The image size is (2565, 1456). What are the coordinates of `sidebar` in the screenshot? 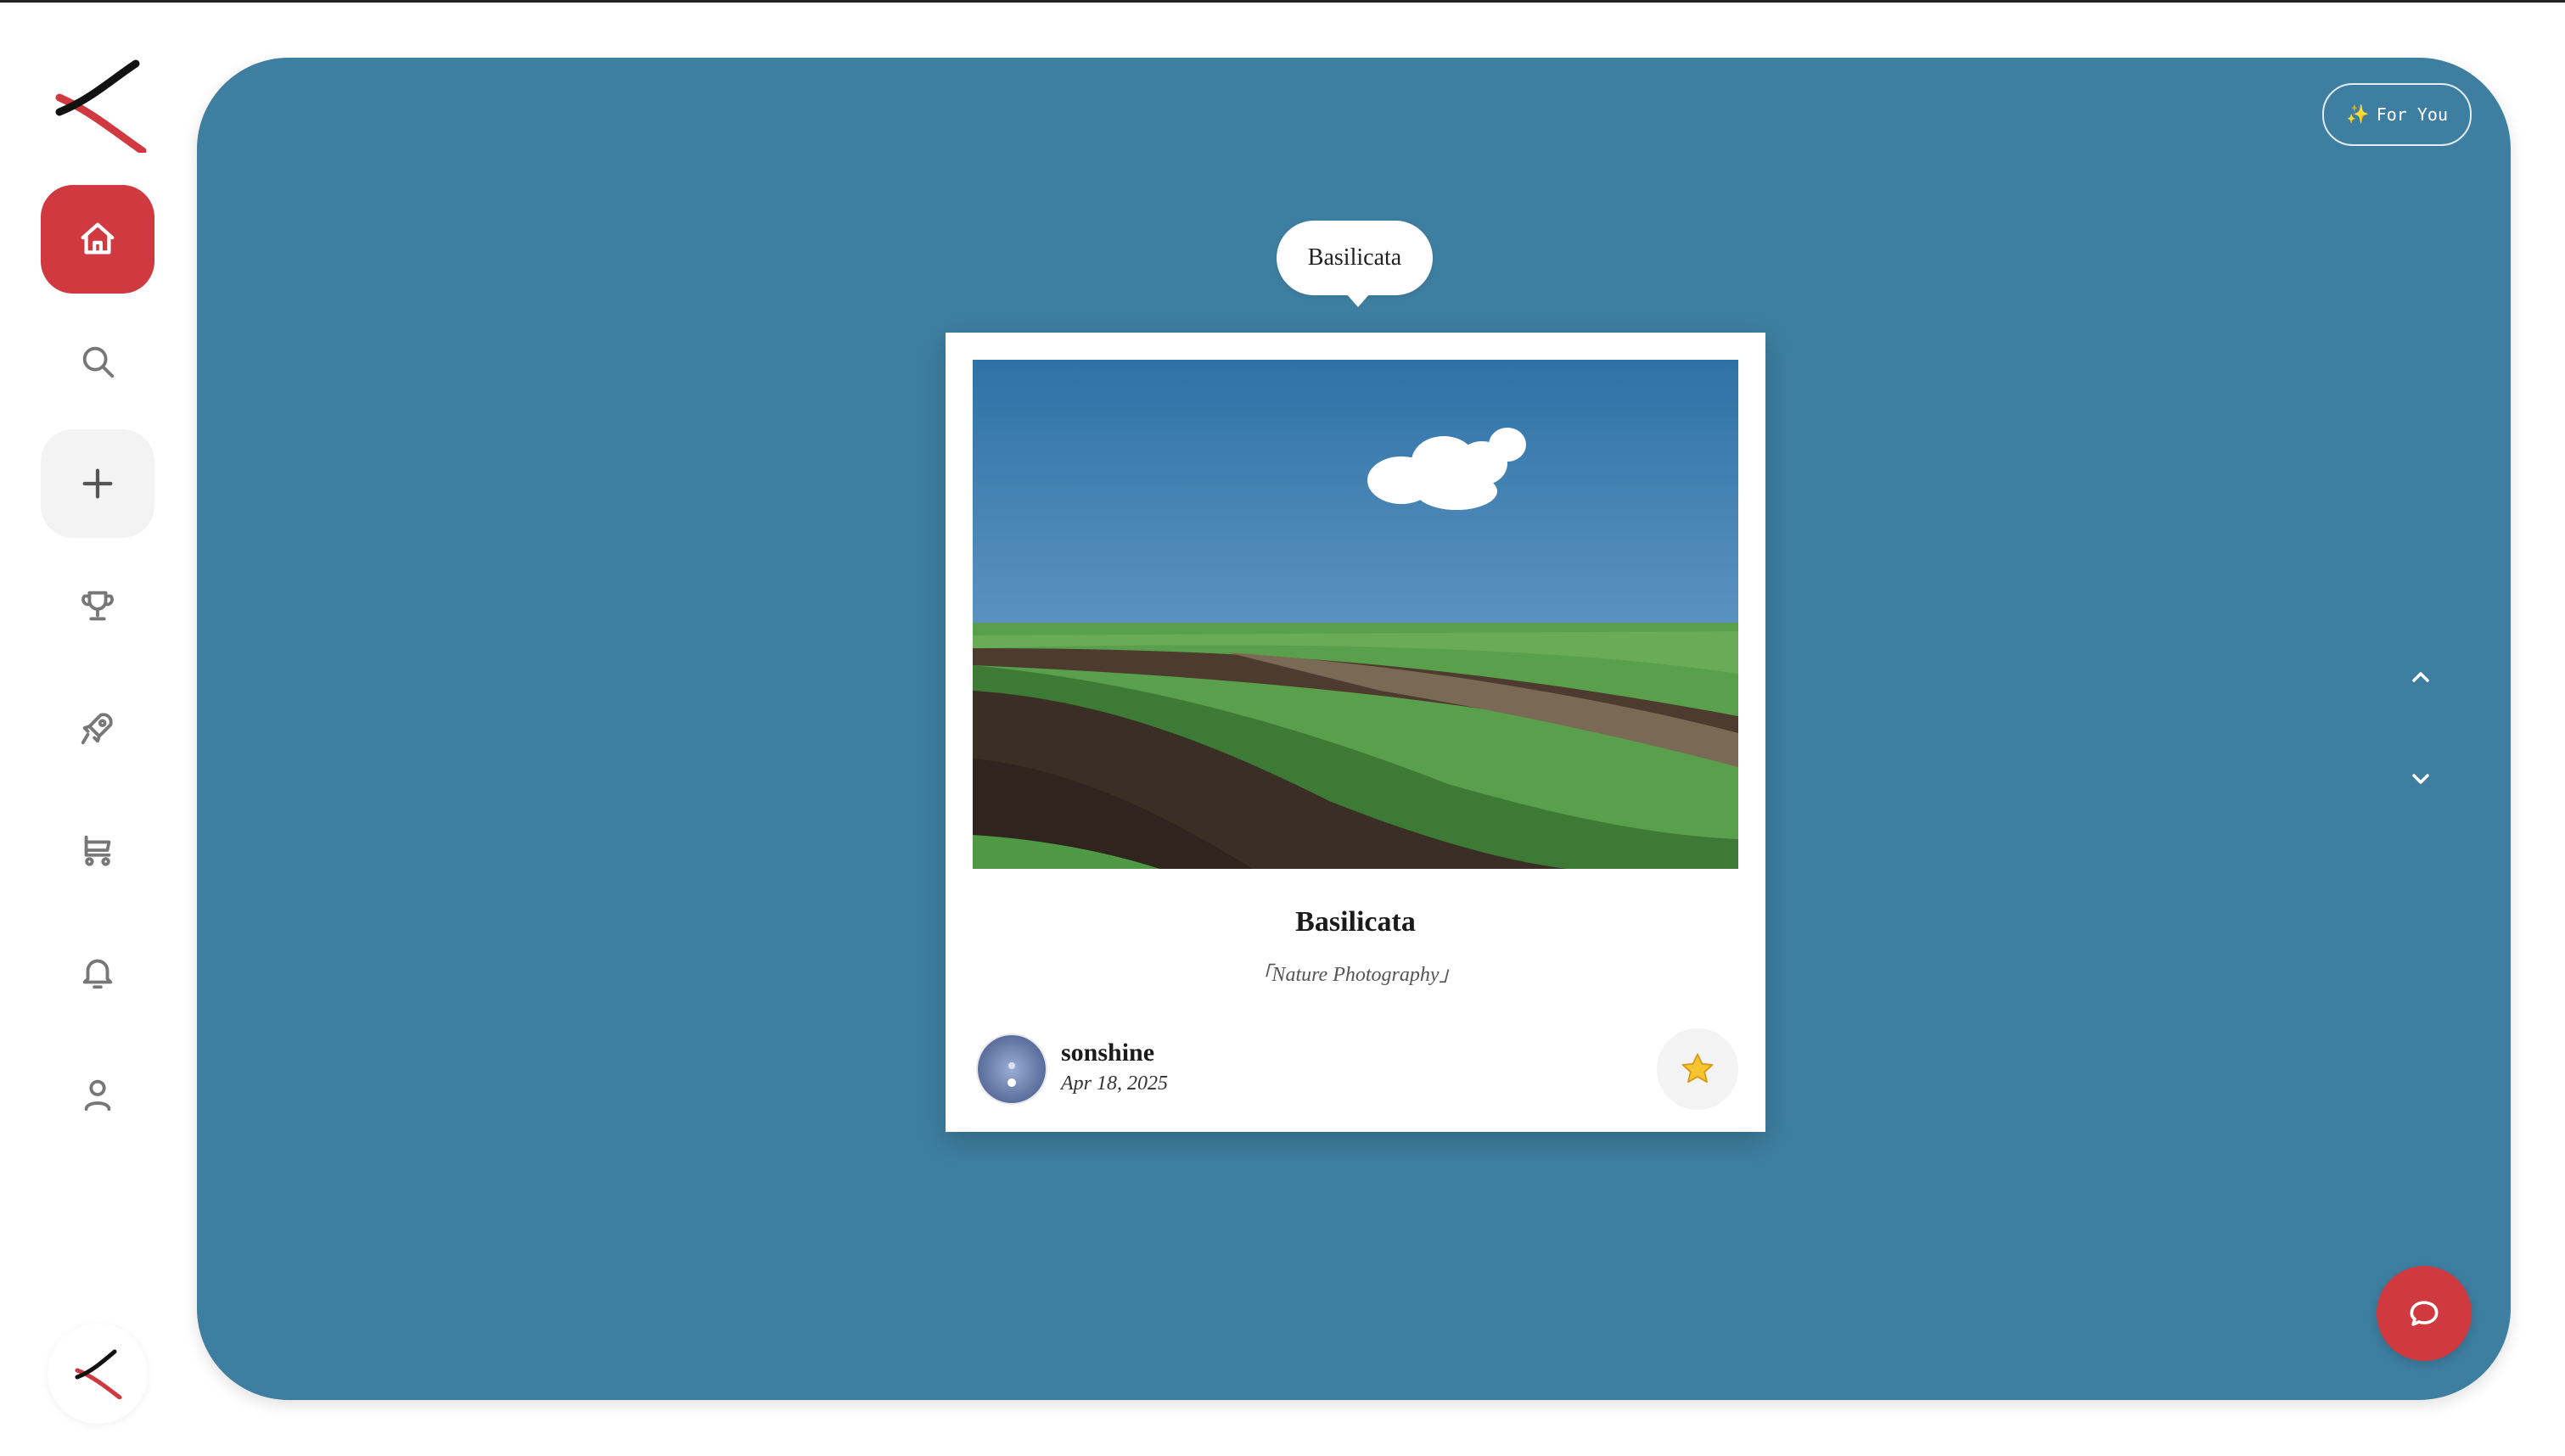 It's located at (98, 728).